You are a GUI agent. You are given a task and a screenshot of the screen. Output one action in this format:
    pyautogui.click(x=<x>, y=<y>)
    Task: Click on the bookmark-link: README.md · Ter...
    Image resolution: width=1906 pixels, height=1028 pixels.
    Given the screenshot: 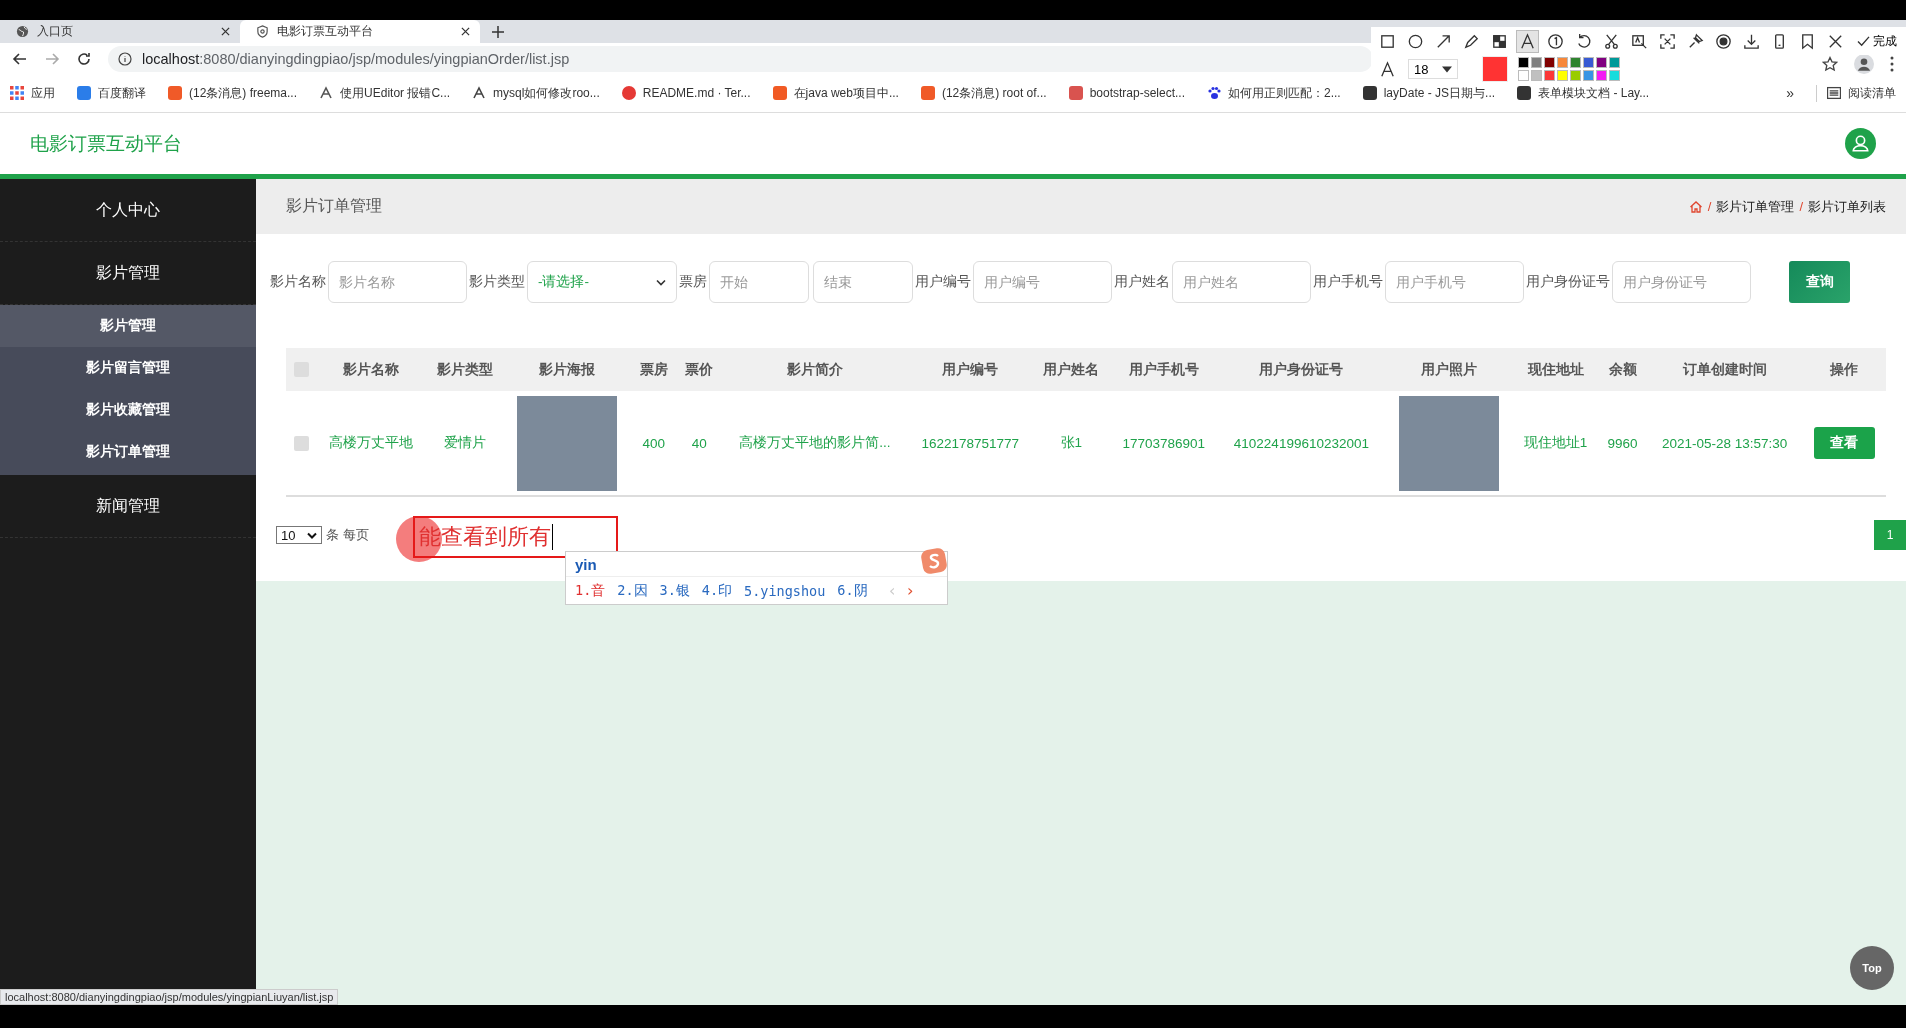 What is the action you would take?
    pyautogui.click(x=686, y=93)
    